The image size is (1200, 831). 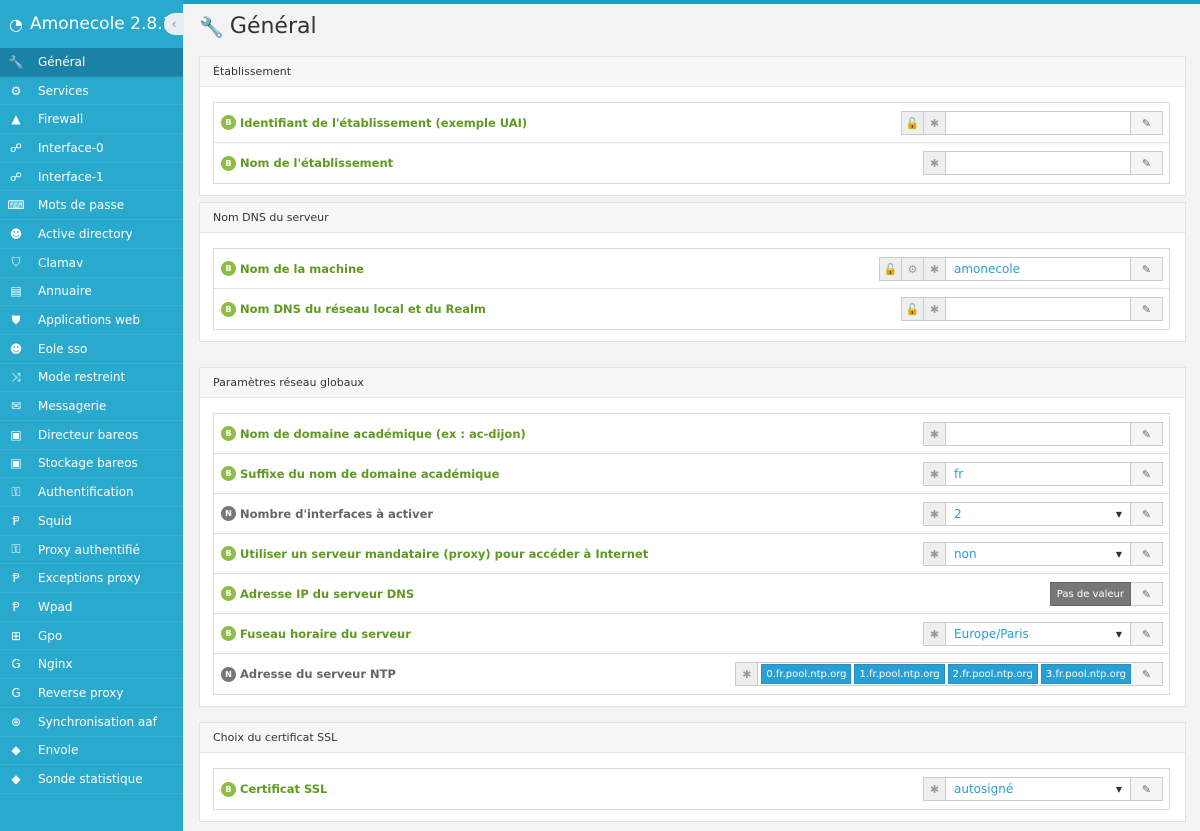 I want to click on sidebar-item-envole: ◆ Envole, so click(x=91, y=751).